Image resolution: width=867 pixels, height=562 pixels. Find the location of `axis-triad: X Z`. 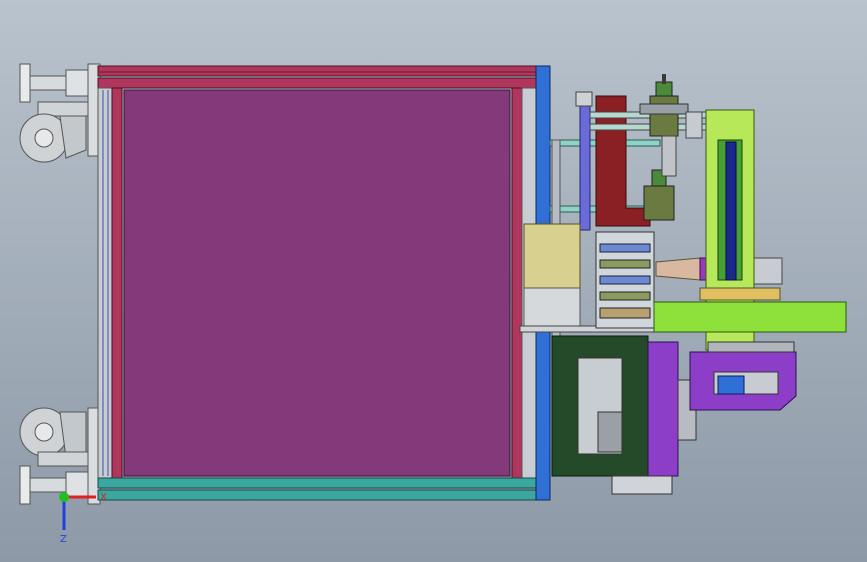

axis-triad: X Z is located at coordinates (83, 518).